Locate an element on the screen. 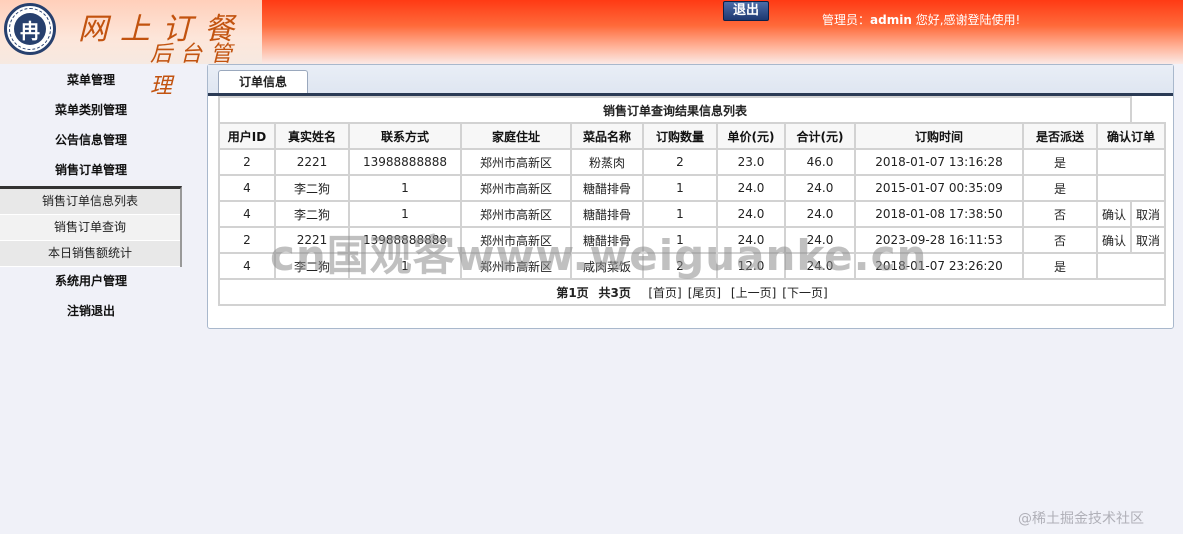 Image resolution: width=1183 pixels, height=534 pixels. total-pages: 共3页 is located at coordinates (614, 292).